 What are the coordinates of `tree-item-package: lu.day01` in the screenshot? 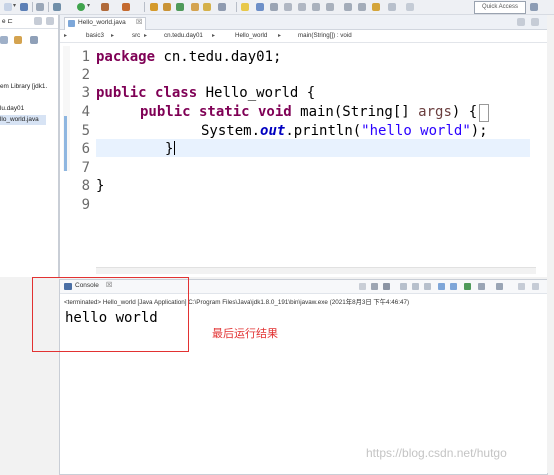 It's located at (12, 108).